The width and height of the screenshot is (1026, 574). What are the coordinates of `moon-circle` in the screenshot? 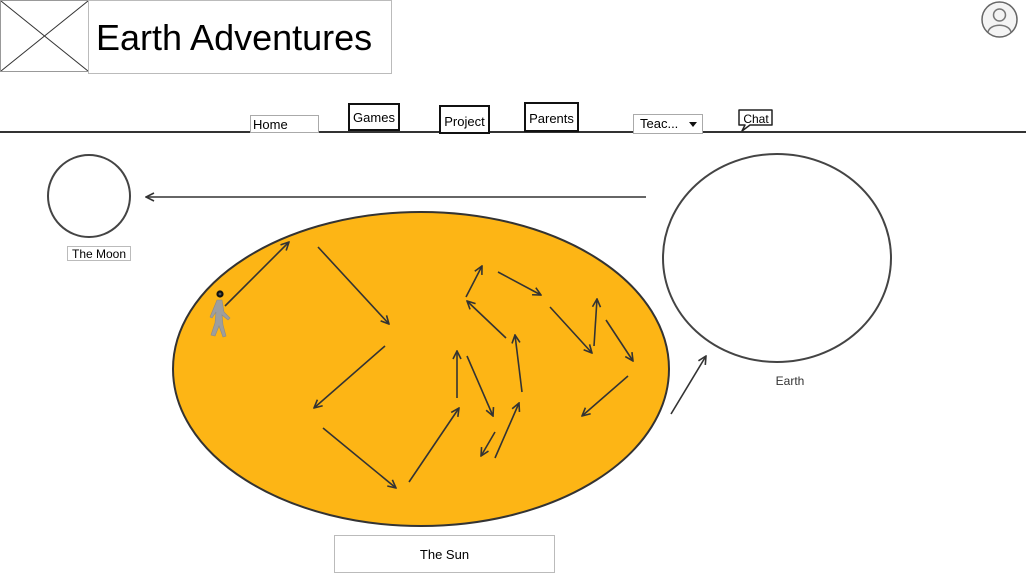 It's located at (89, 196).